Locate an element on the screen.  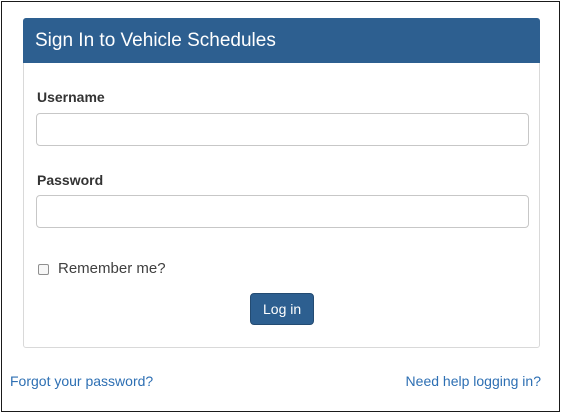
password-label: Password is located at coordinates (70, 180).